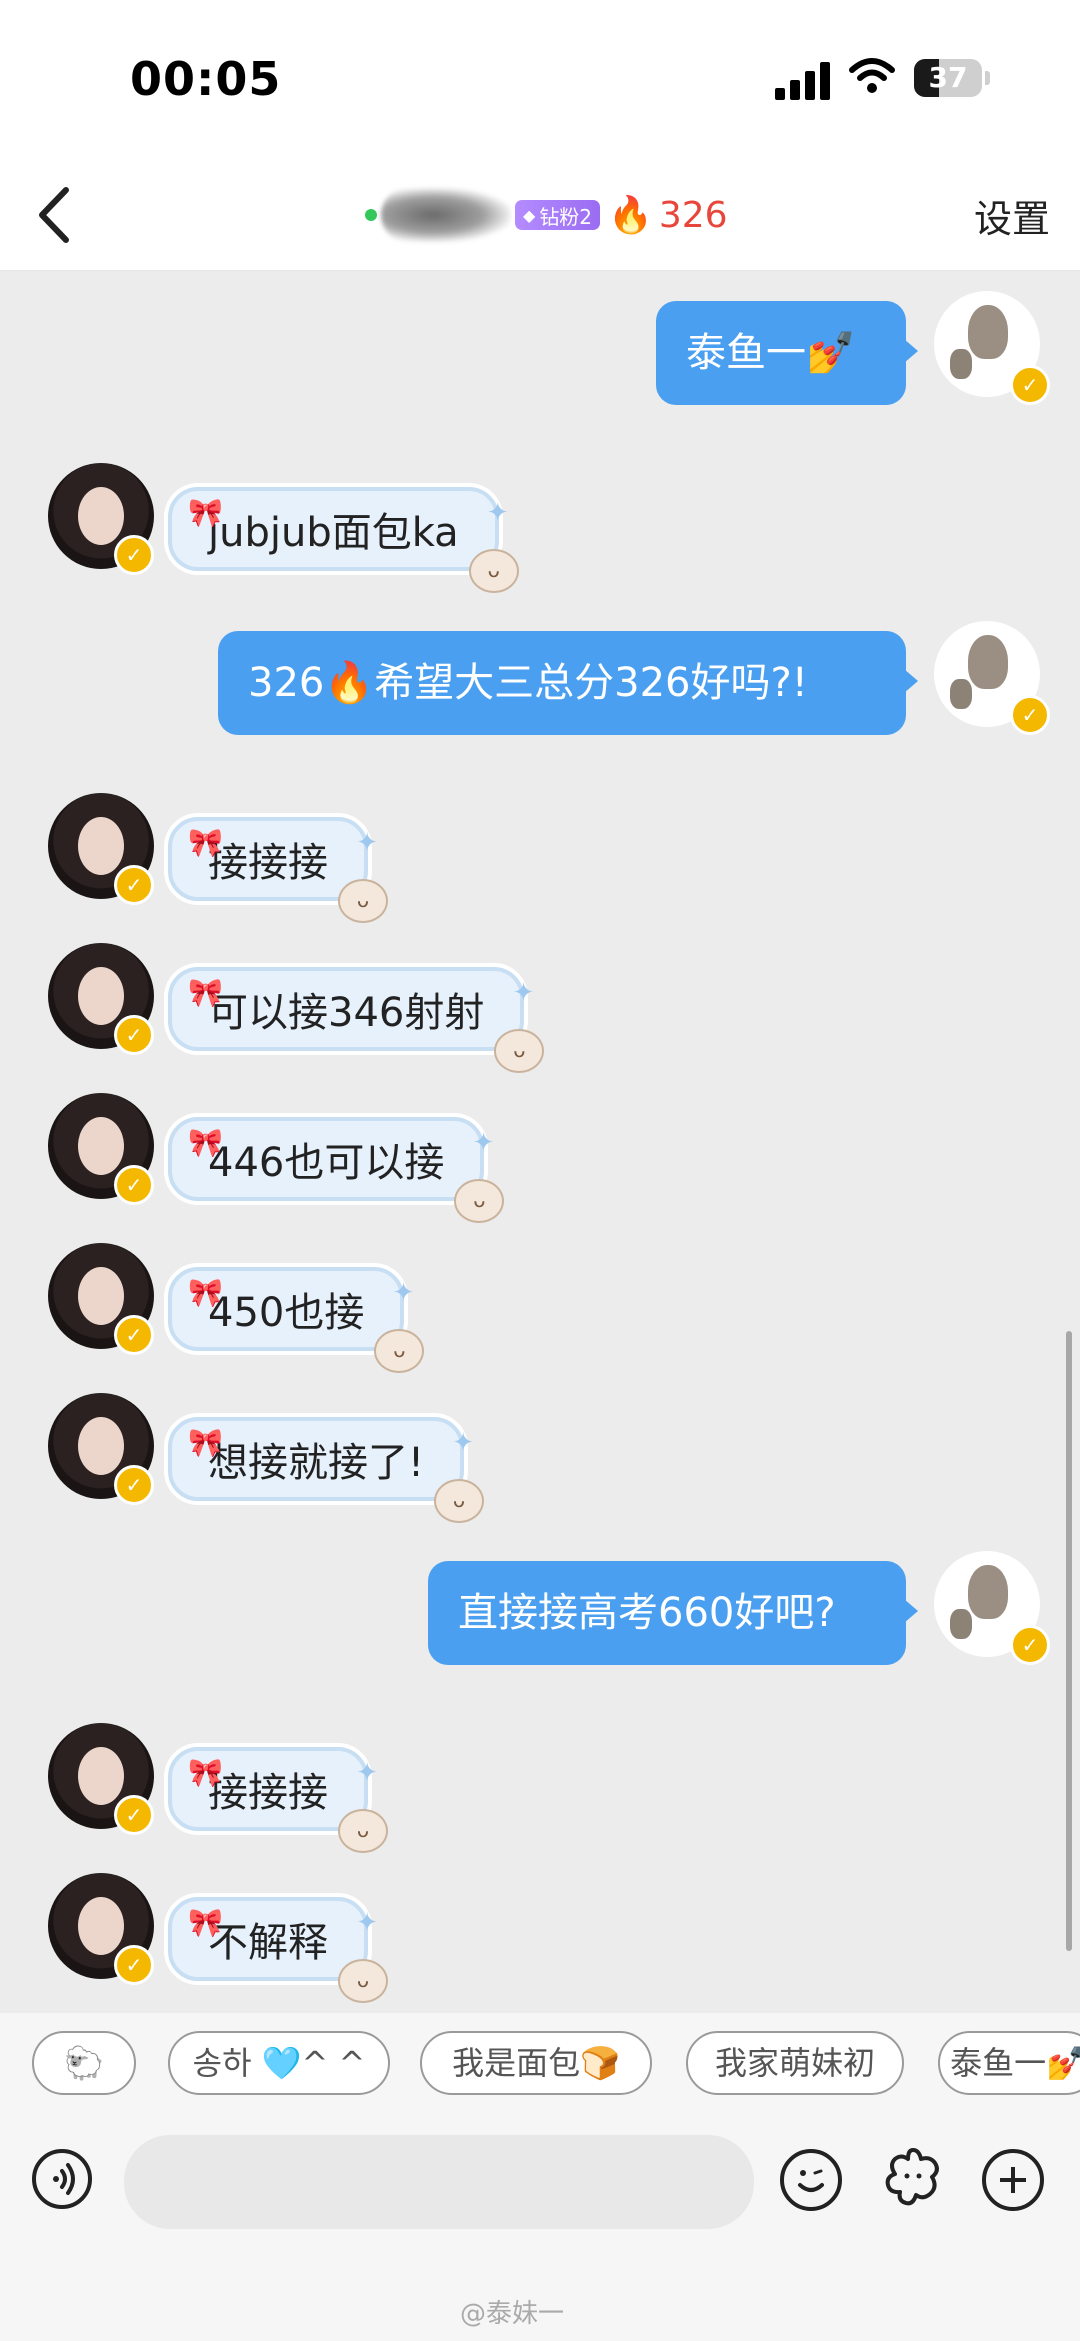 This screenshot has width=1080, height=2341. I want to click on message-text: 450也接, so click(286, 1313).